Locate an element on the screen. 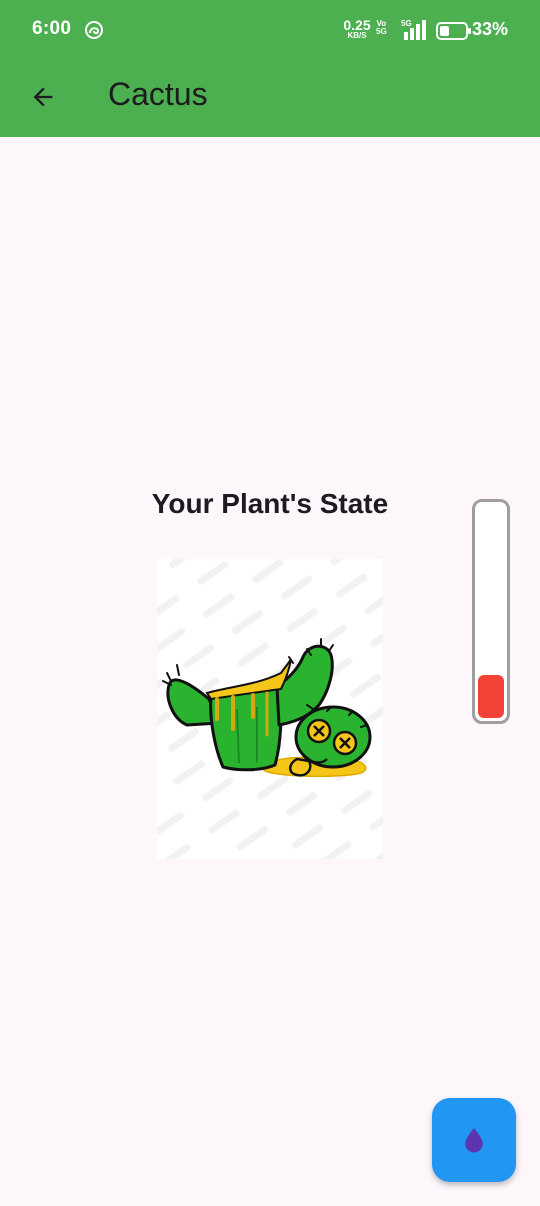 The width and height of the screenshot is (540, 1206). network-speed-value: 0.25 is located at coordinates (357, 25).